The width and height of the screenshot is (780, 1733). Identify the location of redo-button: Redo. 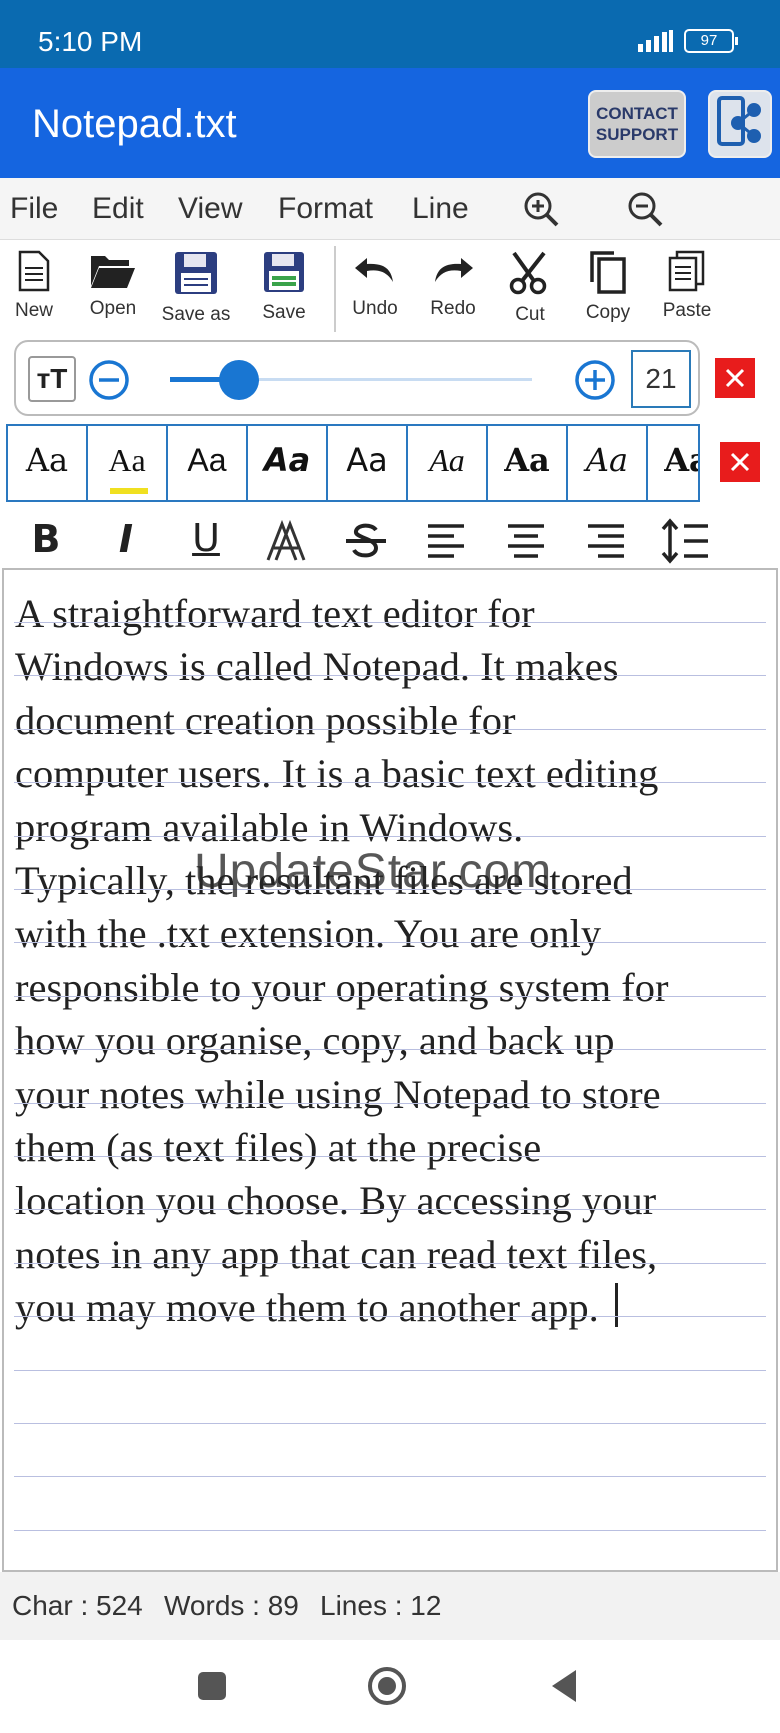
(453, 285).